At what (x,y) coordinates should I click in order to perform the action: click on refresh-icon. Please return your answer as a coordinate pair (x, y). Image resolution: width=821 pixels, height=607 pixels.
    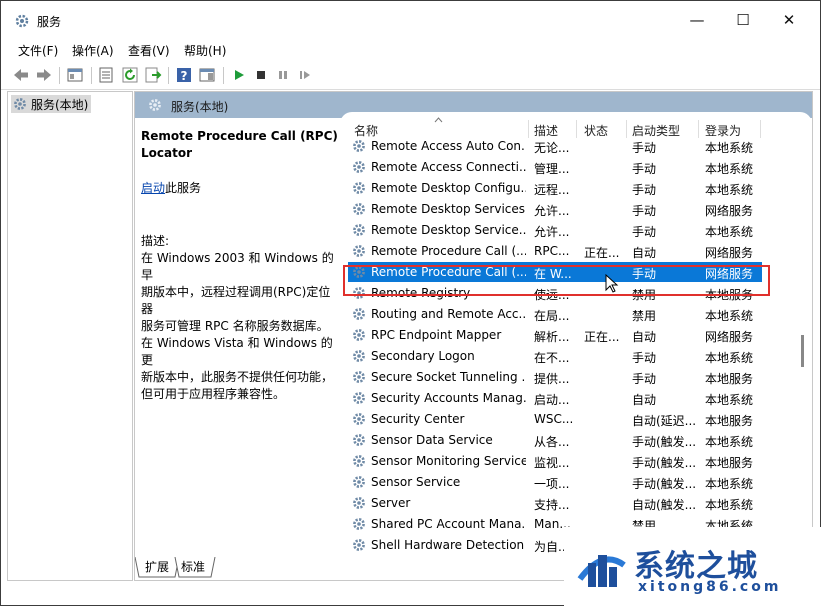
    Looking at the image, I should click on (130, 75).